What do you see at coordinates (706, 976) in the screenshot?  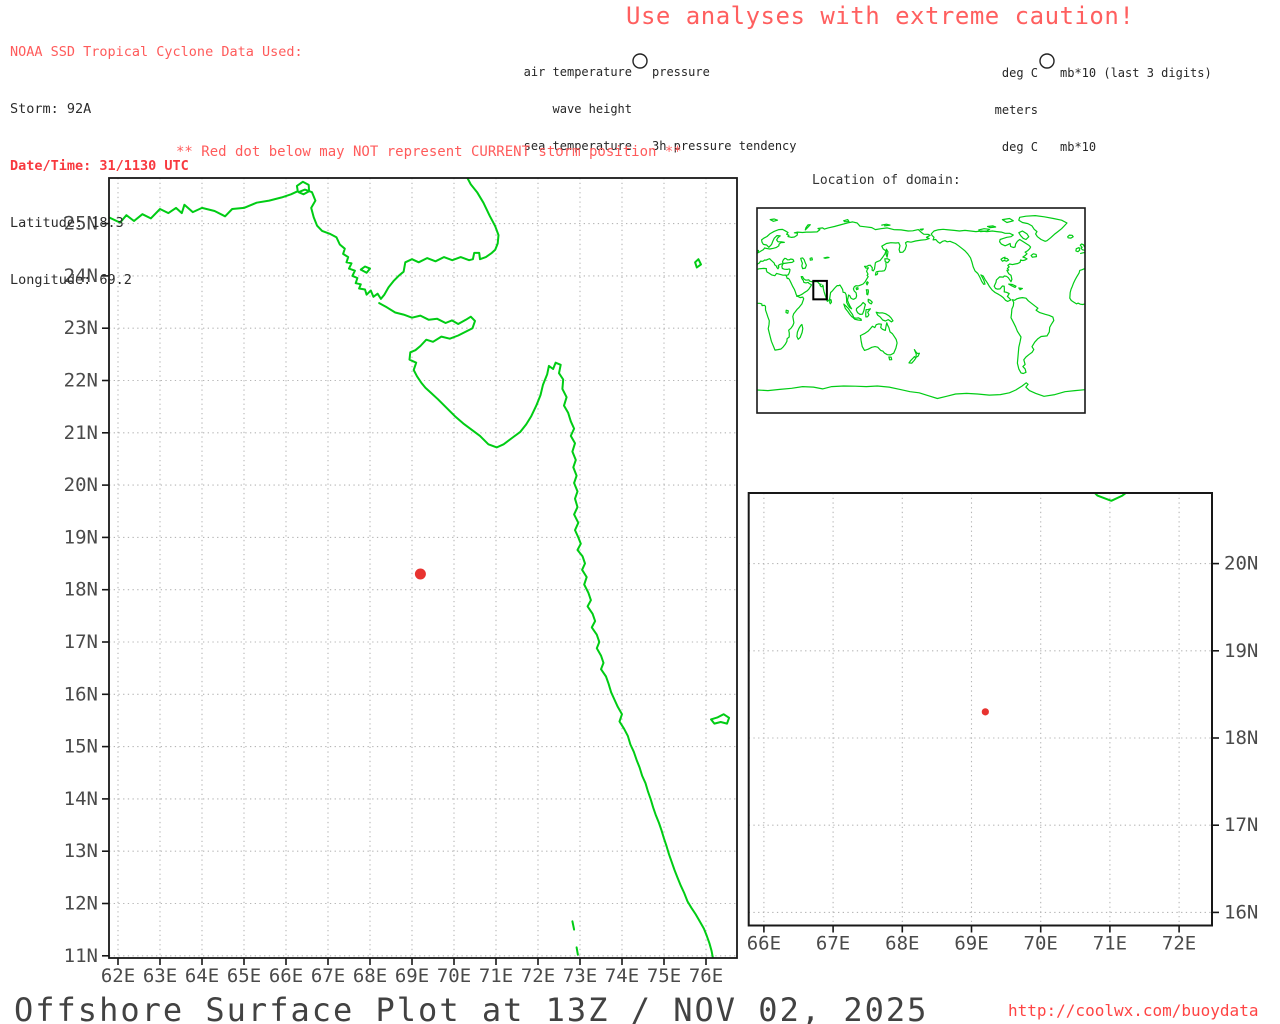 I see `x-axis-tick-label: 76E` at bounding box center [706, 976].